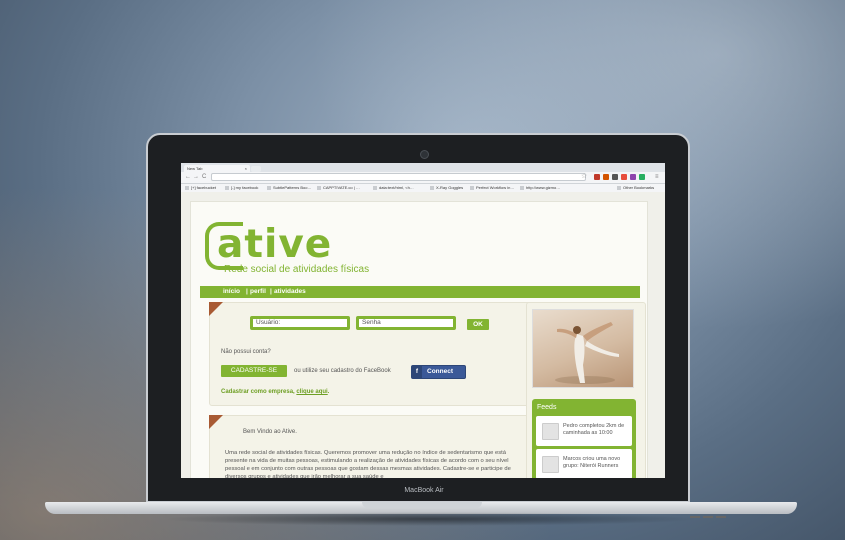 This screenshot has height=540, width=845. What do you see at coordinates (424, 154) in the screenshot?
I see `camera` at bounding box center [424, 154].